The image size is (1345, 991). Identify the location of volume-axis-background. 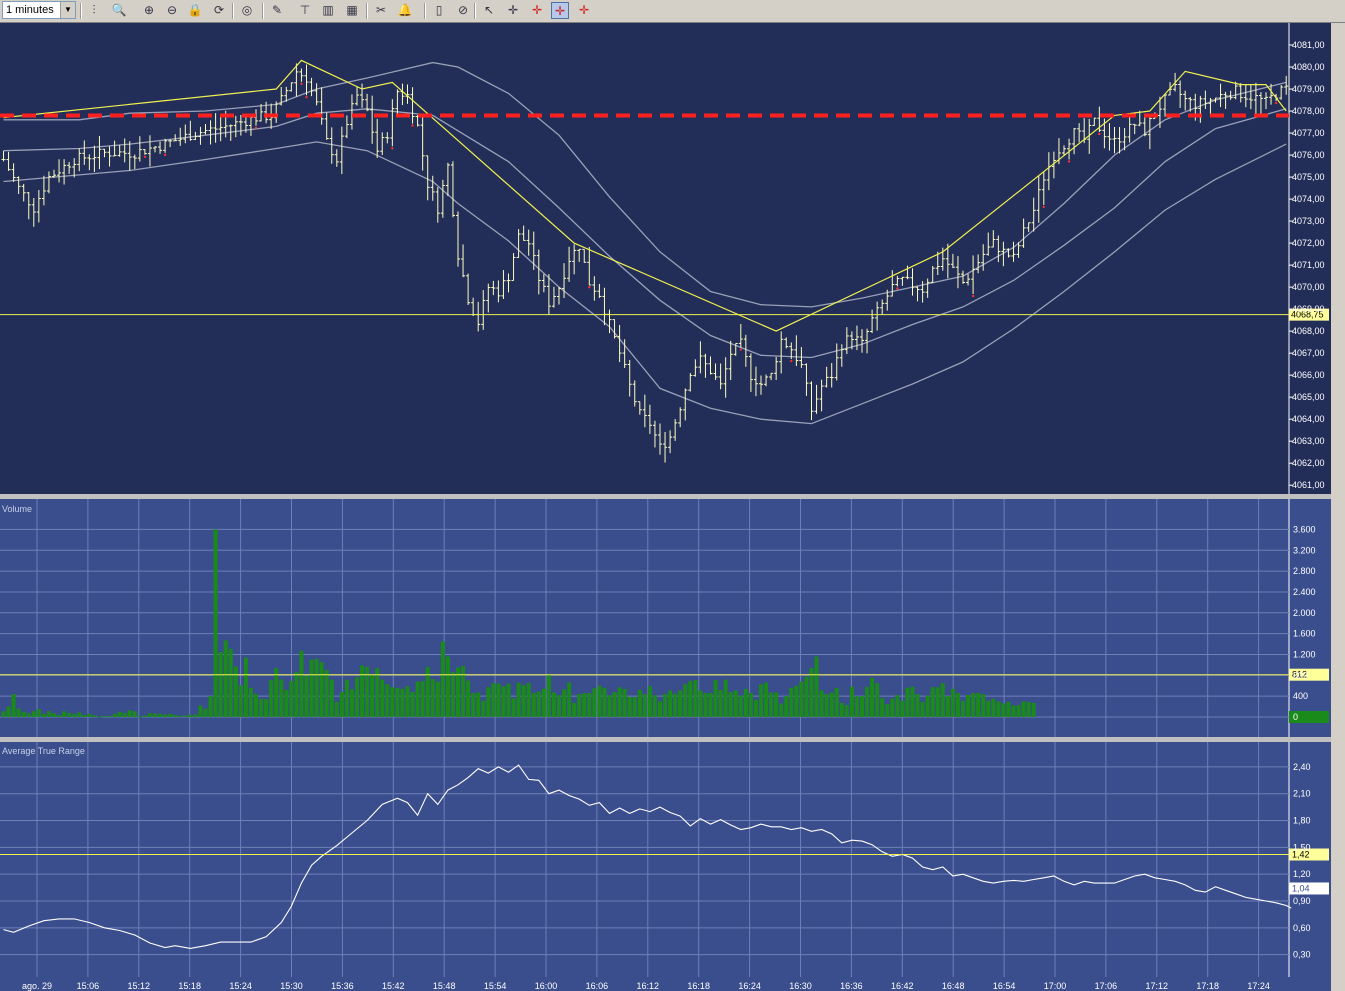
(1310, 618).